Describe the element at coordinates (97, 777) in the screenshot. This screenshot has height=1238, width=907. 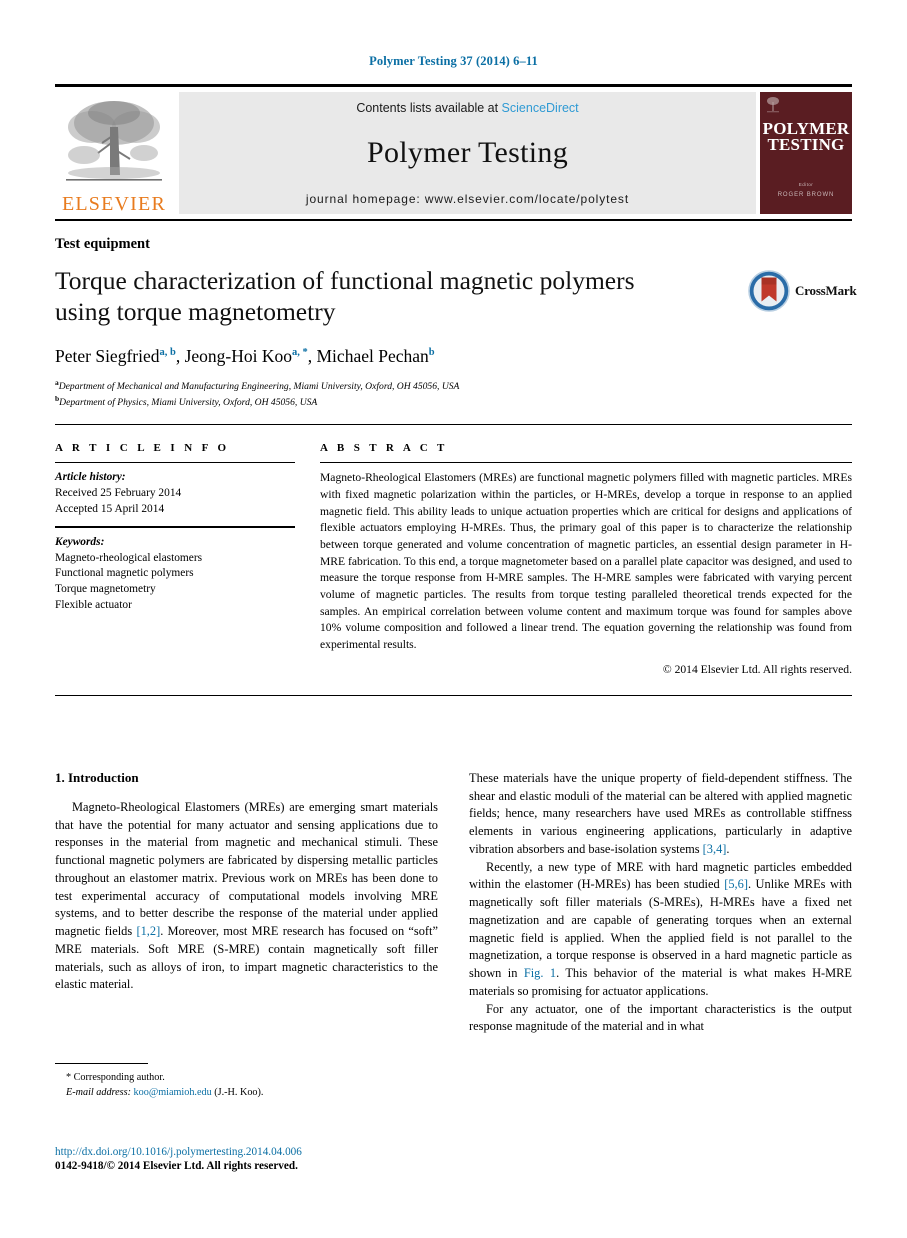
I see `section-heading-introduction: 1. Introduction` at that location.